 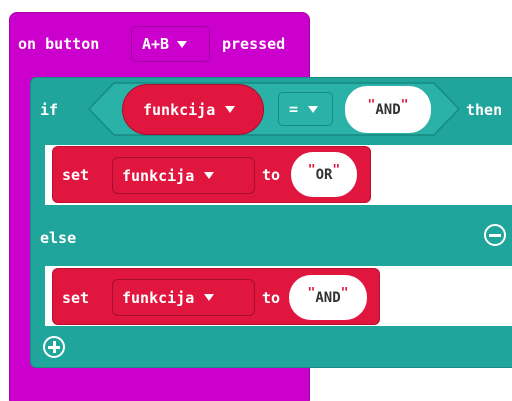 I want to click on condition-value-text: AND, so click(x=388, y=109).